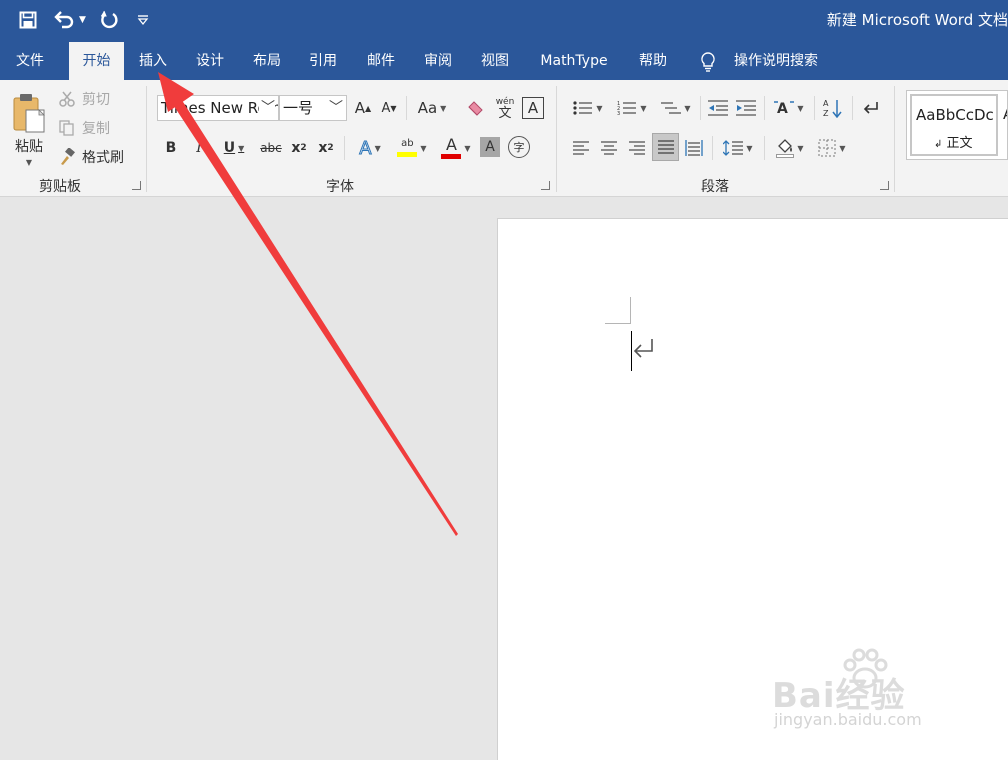 The image size is (1008, 760). Describe the element at coordinates (438, 61) in the screenshot. I see `tab-review: 审阅` at that location.